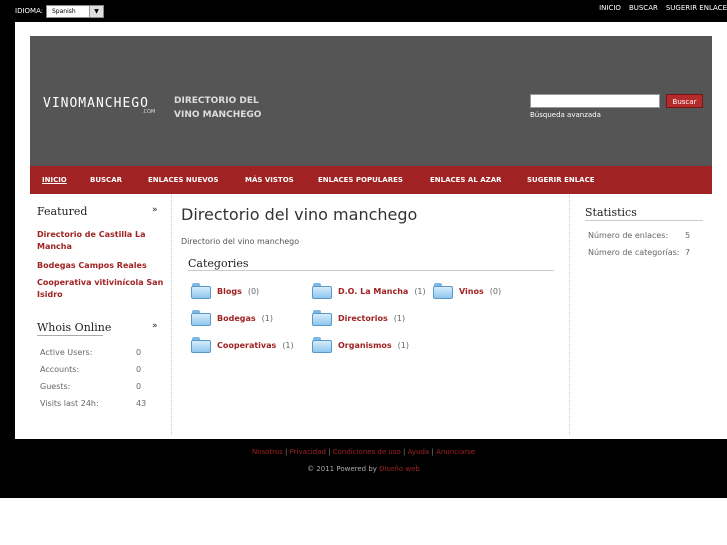 Image resolution: width=727 pixels, height=545 pixels. I want to click on category-item: Organismos (1), so click(360, 345).